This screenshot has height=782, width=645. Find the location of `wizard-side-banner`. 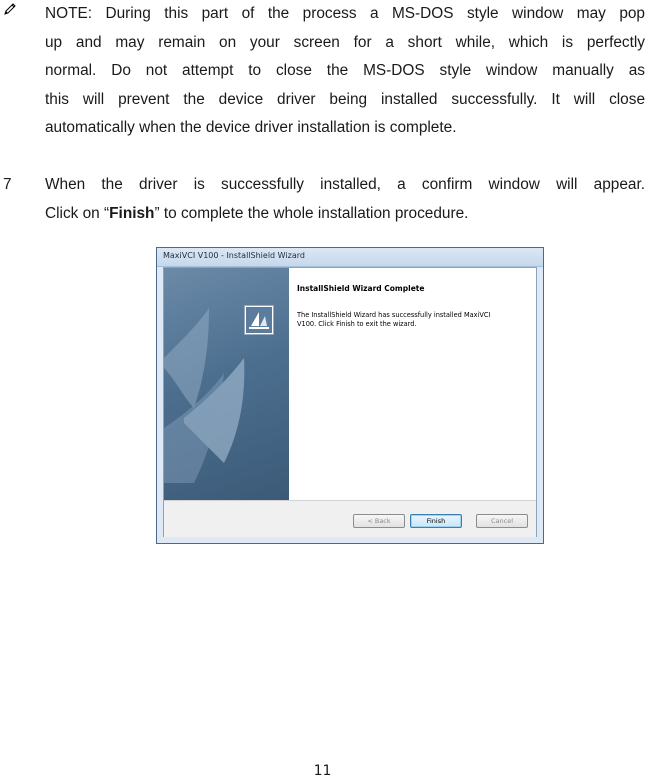

wizard-side-banner is located at coordinates (226, 384).